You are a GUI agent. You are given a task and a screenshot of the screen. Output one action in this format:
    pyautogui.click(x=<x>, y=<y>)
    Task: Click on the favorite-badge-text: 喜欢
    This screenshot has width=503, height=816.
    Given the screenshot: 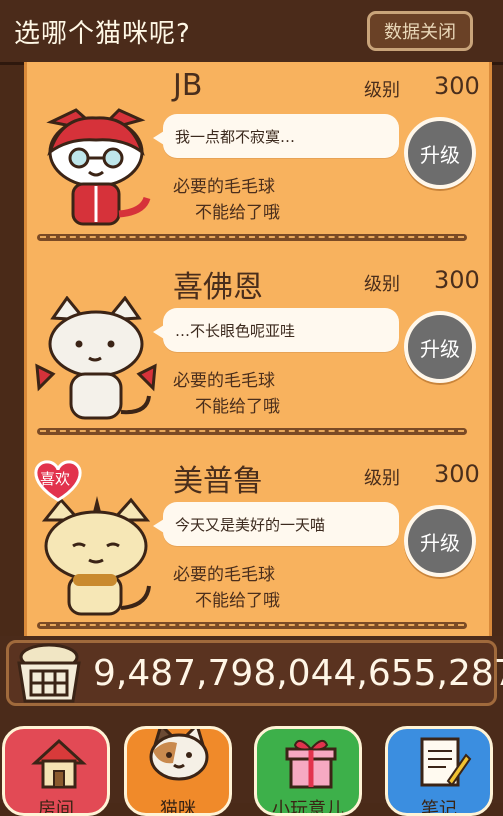 What is the action you would take?
    pyautogui.click(x=55, y=479)
    